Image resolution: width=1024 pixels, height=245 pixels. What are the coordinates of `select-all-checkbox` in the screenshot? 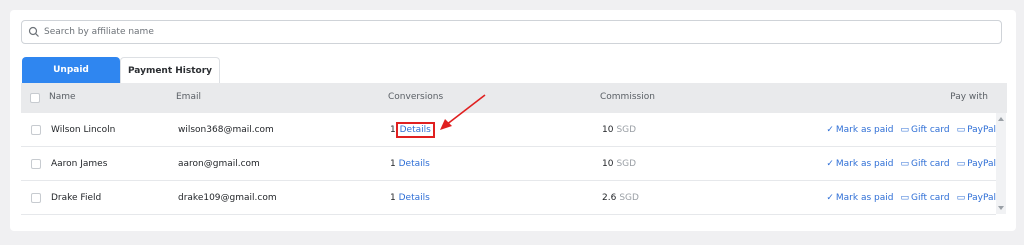 It's located at (35, 98).